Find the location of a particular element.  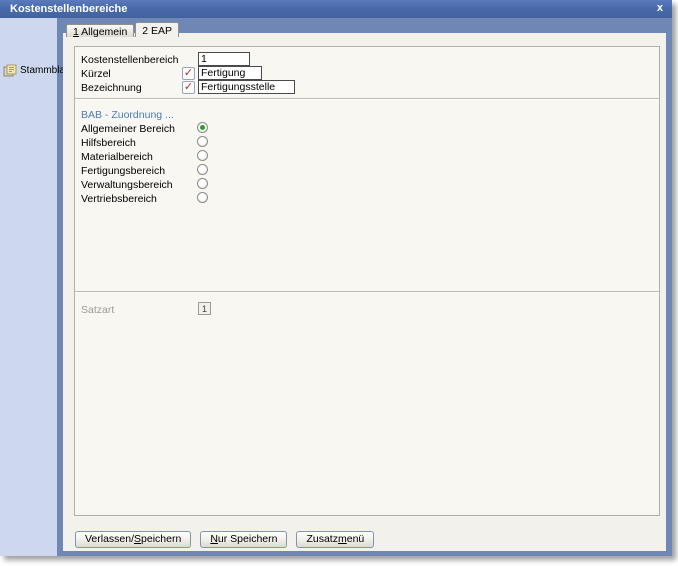

kuerzel-input is located at coordinates (230, 73).